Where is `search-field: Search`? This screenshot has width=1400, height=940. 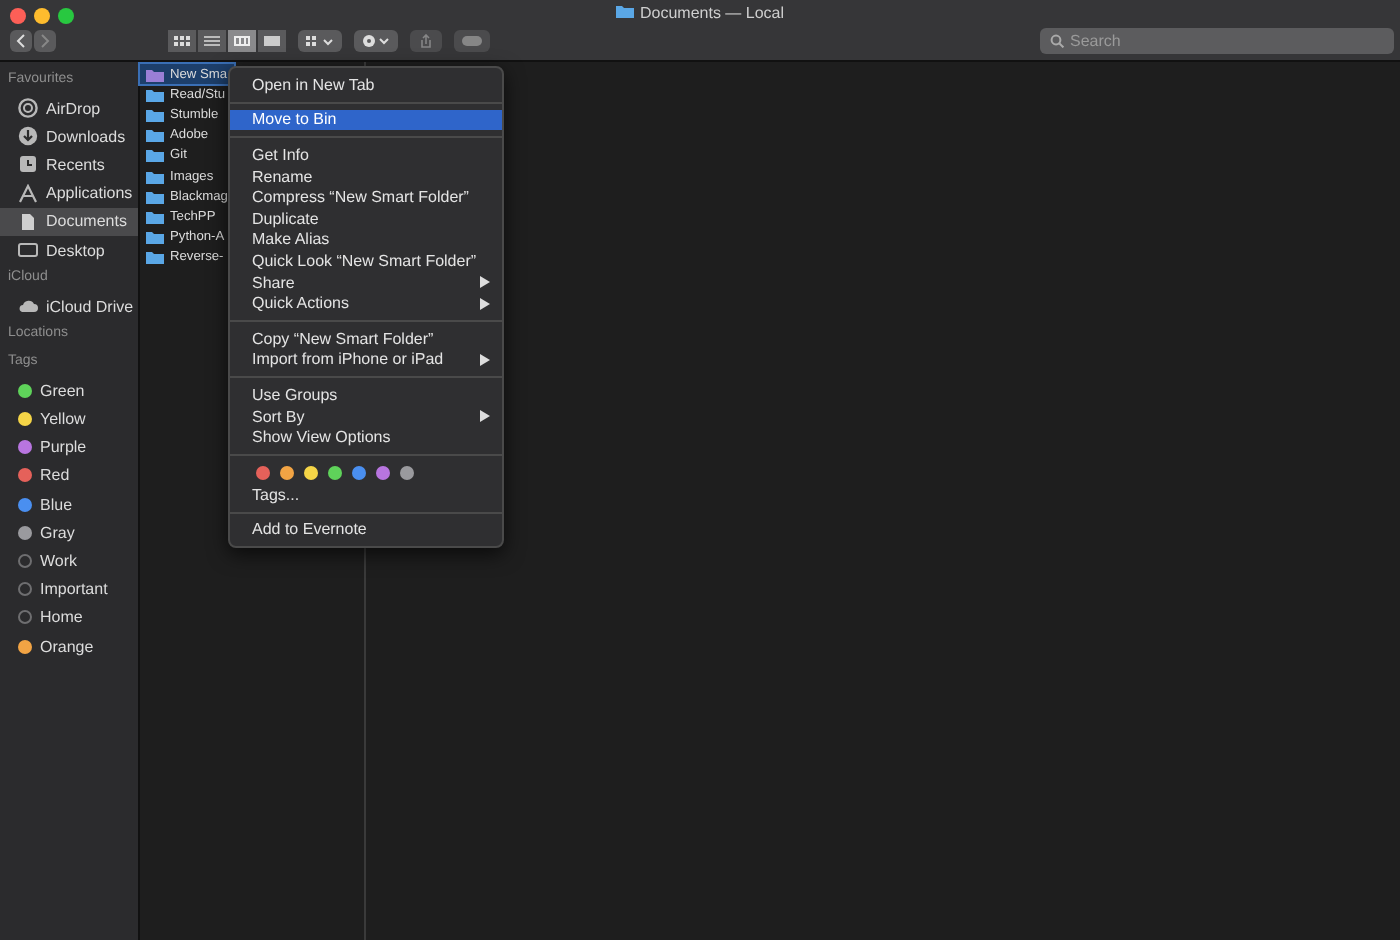 search-field: Search is located at coordinates (1217, 41).